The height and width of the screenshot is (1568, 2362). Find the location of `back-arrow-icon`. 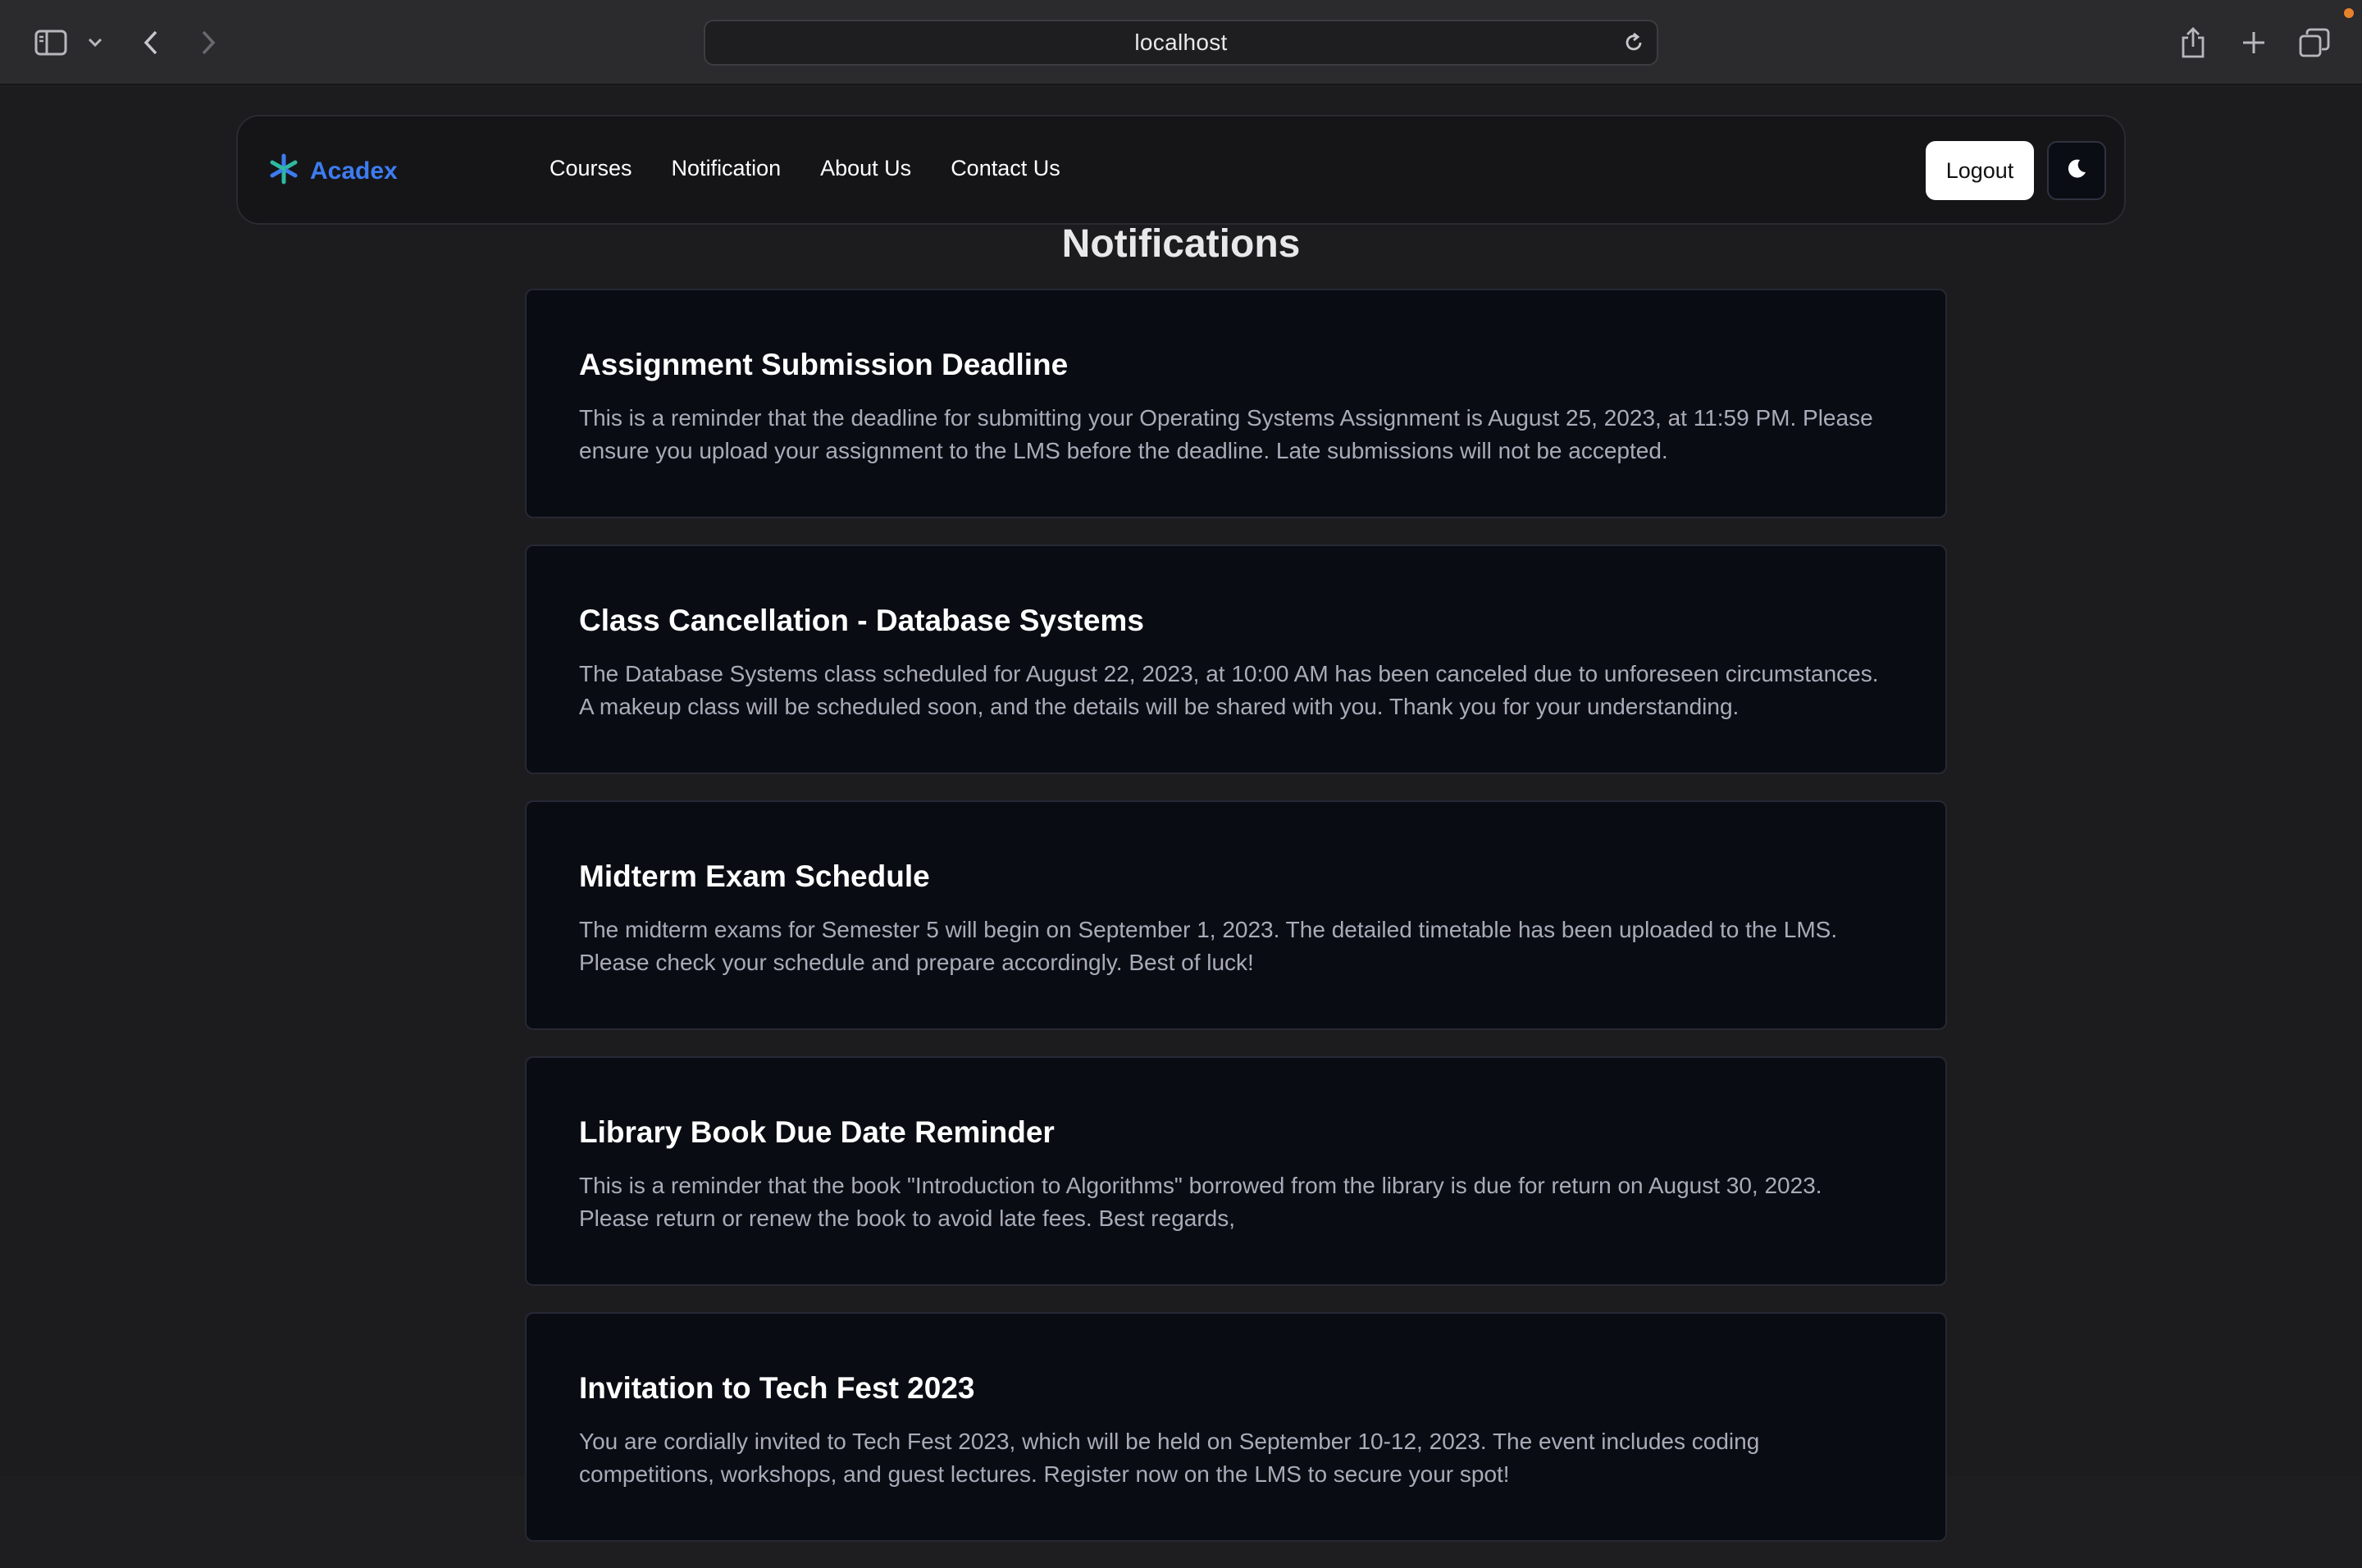

back-arrow-icon is located at coordinates (151, 43).